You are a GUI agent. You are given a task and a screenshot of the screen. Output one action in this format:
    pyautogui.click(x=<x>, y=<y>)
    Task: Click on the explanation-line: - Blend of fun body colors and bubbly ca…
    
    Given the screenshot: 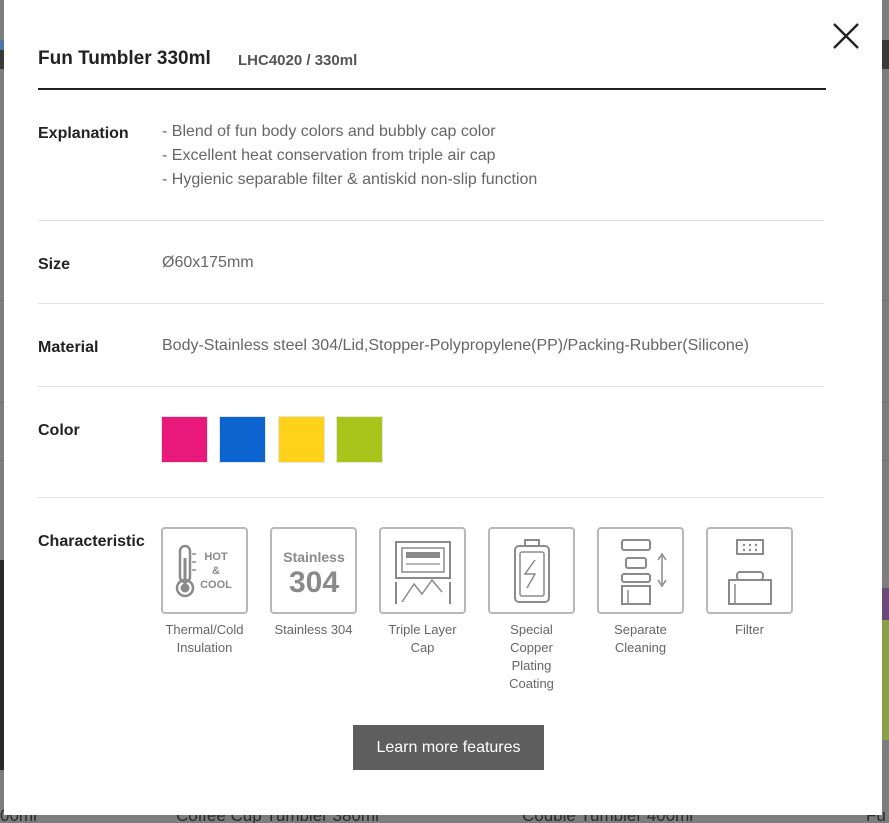 What is the action you would take?
    pyautogui.click(x=329, y=131)
    